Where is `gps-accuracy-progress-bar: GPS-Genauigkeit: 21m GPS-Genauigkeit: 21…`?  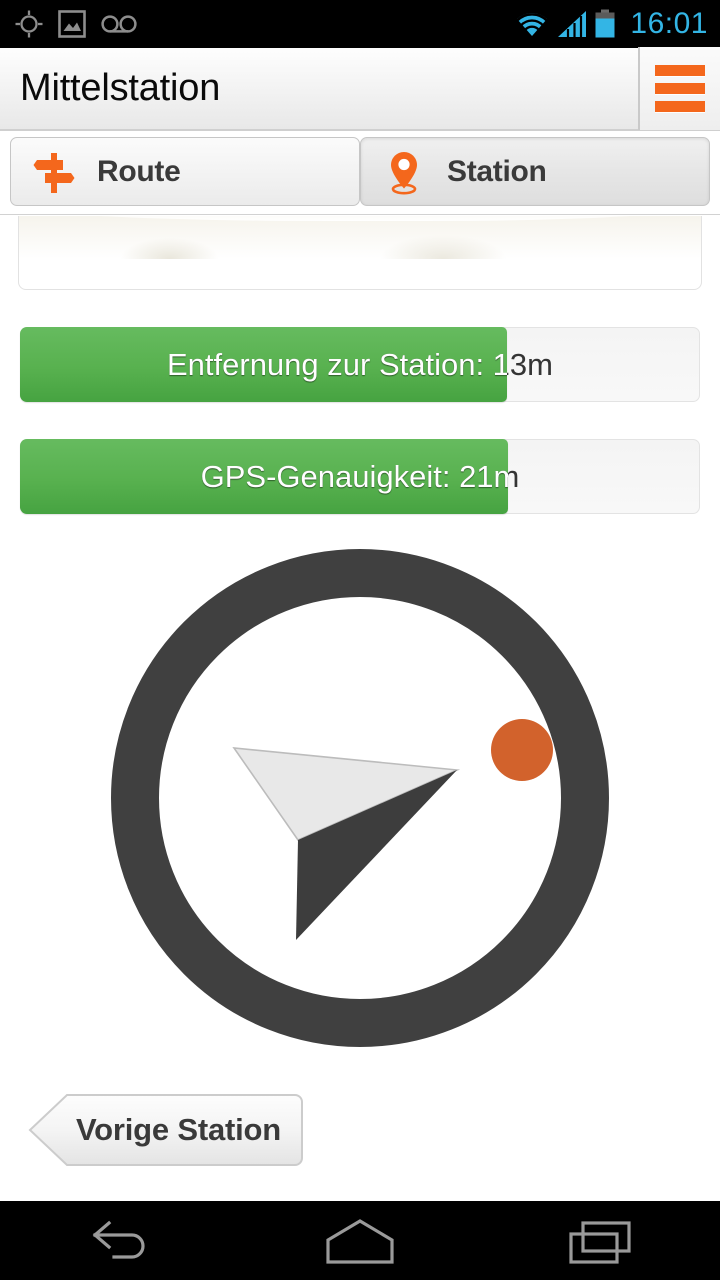
gps-accuracy-progress-bar: GPS-Genauigkeit: 21m GPS-Genauigkeit: 21… is located at coordinates (360, 476).